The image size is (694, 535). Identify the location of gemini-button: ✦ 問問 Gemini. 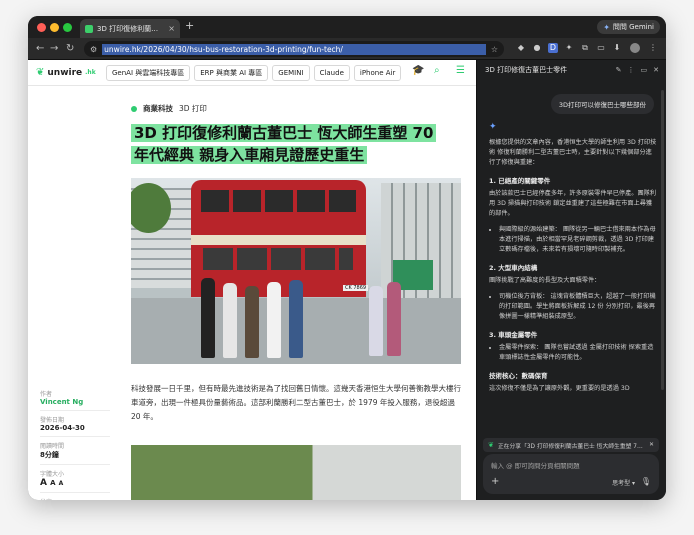
(628, 27).